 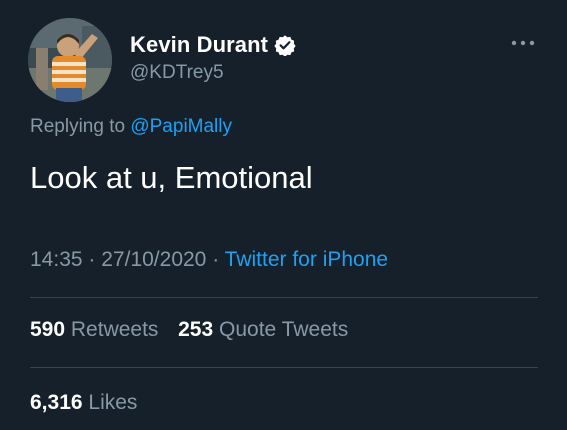 What do you see at coordinates (524, 42) in the screenshot?
I see `more-options-icon` at bounding box center [524, 42].